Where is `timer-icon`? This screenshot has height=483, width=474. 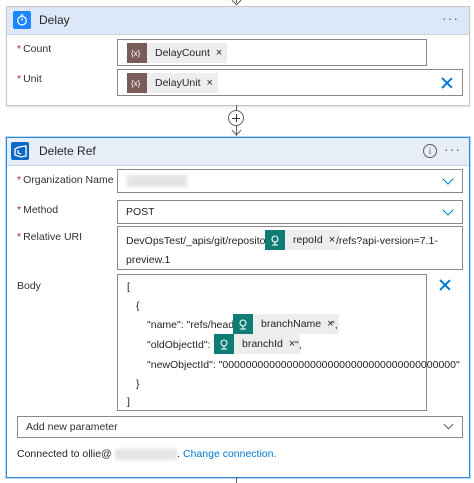
timer-icon is located at coordinates (22, 20).